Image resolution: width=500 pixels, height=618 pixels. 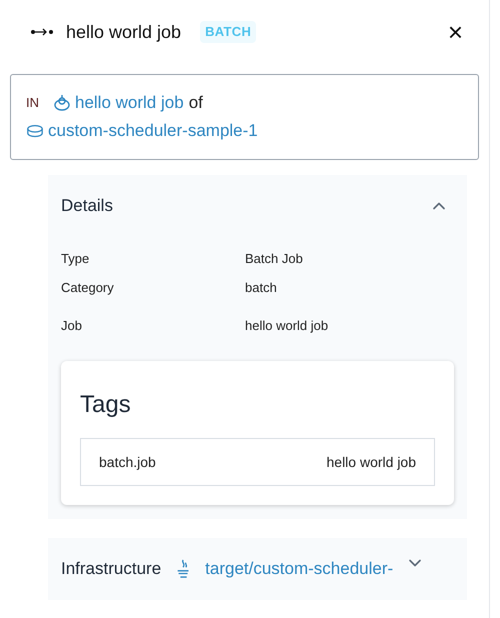 I want to click on detail-label: Type, so click(x=75, y=259).